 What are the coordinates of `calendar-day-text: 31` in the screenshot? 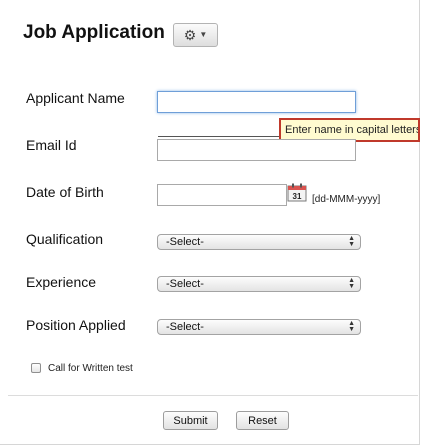 It's located at (297, 196).